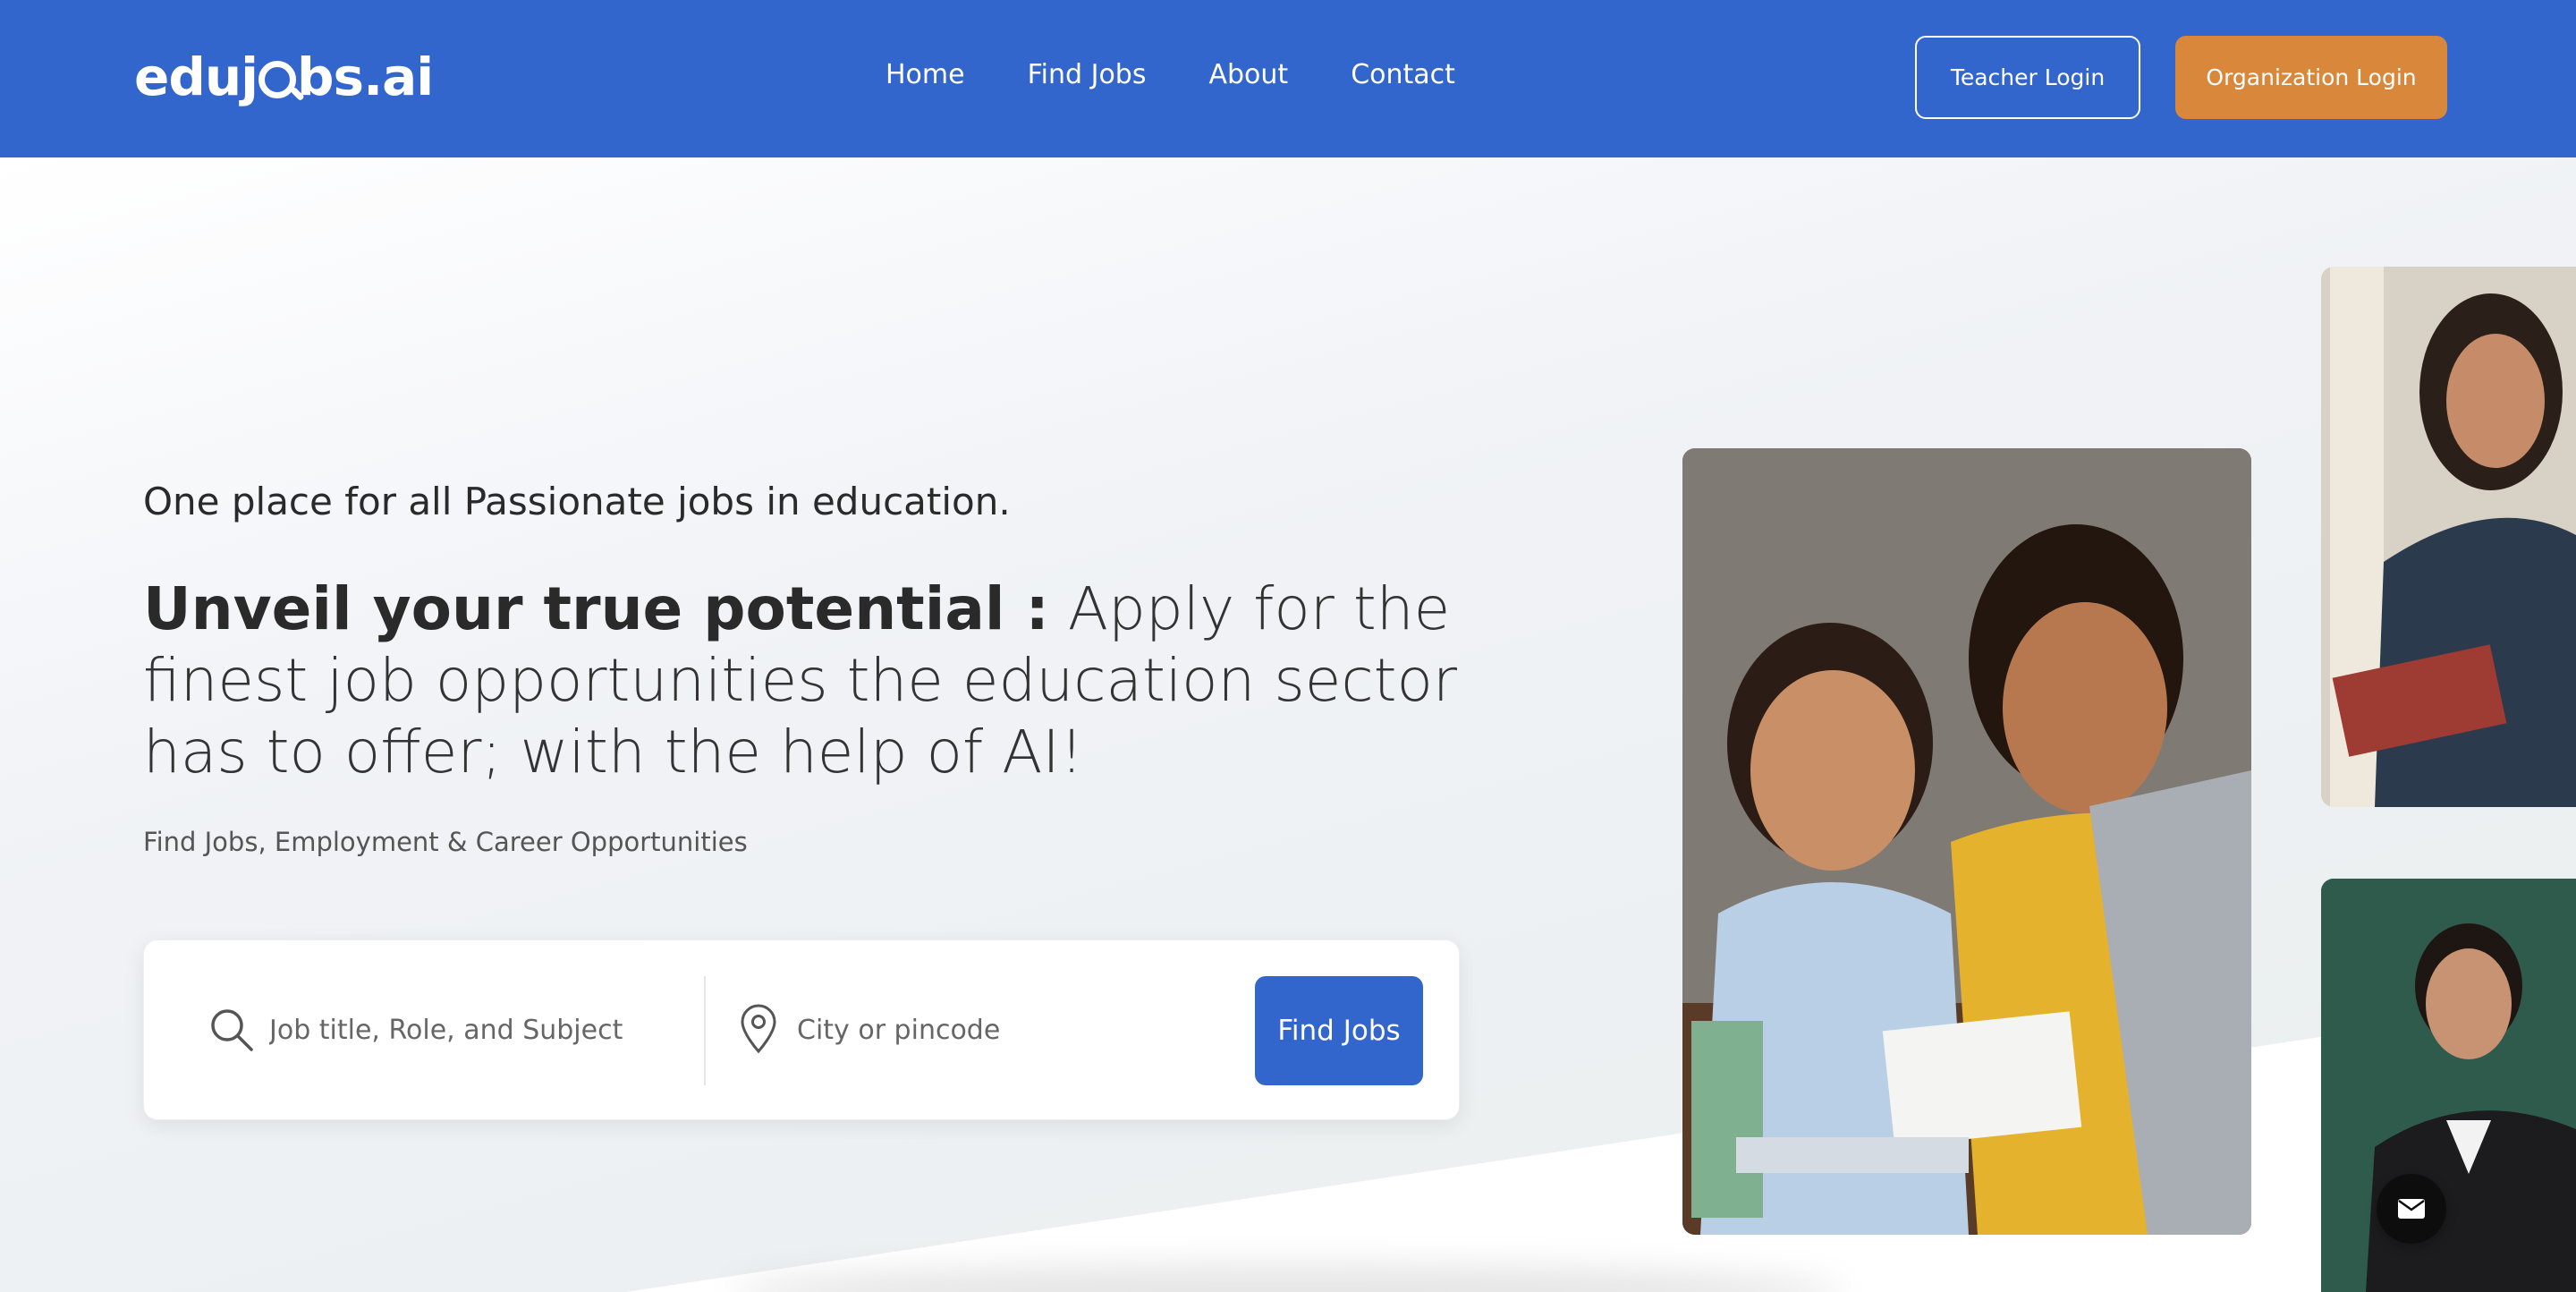 The width and height of the screenshot is (2576, 1292). I want to click on job-title-input, so click(484, 1030).